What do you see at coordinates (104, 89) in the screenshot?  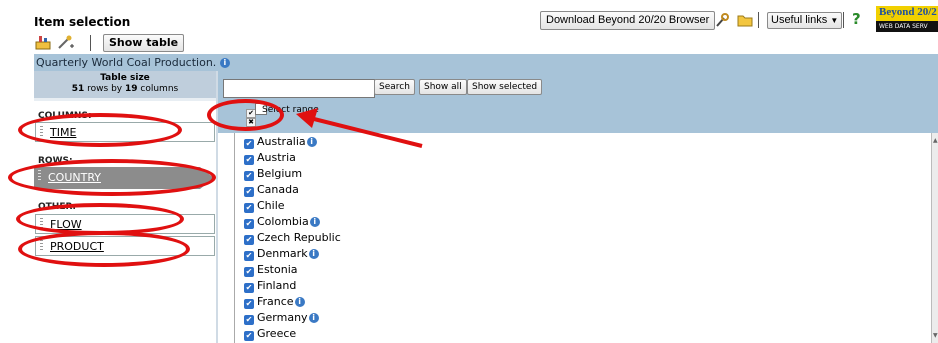 I see `rows-suffix: rows by` at bounding box center [104, 89].